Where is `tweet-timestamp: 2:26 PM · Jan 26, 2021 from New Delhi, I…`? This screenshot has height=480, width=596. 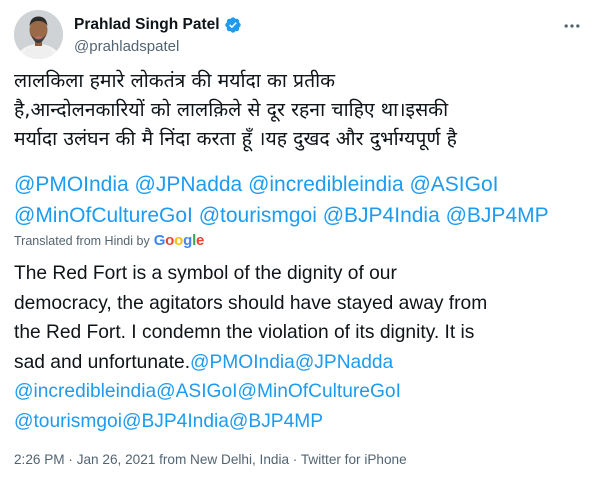
tweet-timestamp: 2:26 PM · Jan 26, 2021 from New Delhi, I… is located at coordinates (210, 459).